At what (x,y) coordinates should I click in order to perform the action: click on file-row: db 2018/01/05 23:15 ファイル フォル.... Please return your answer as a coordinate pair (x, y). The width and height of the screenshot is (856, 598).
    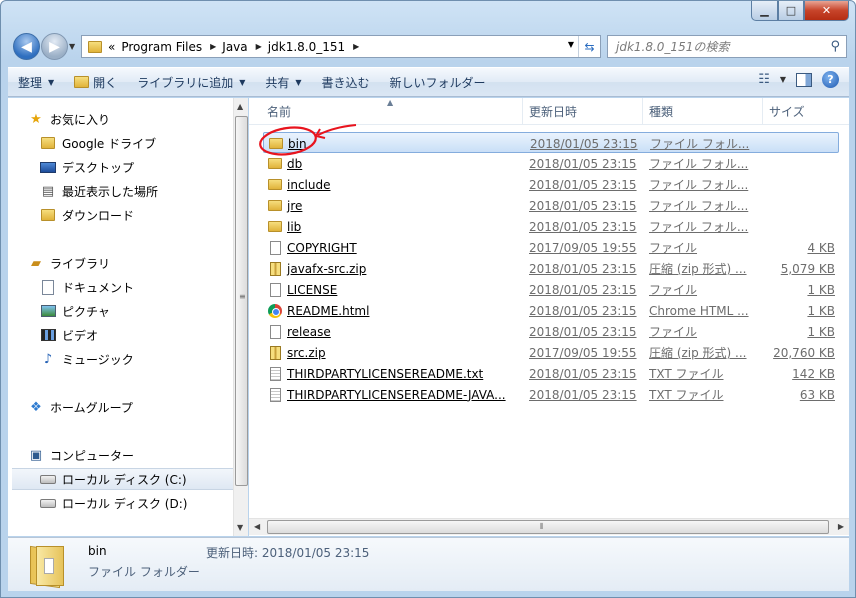
    Looking at the image, I should click on (551, 163).